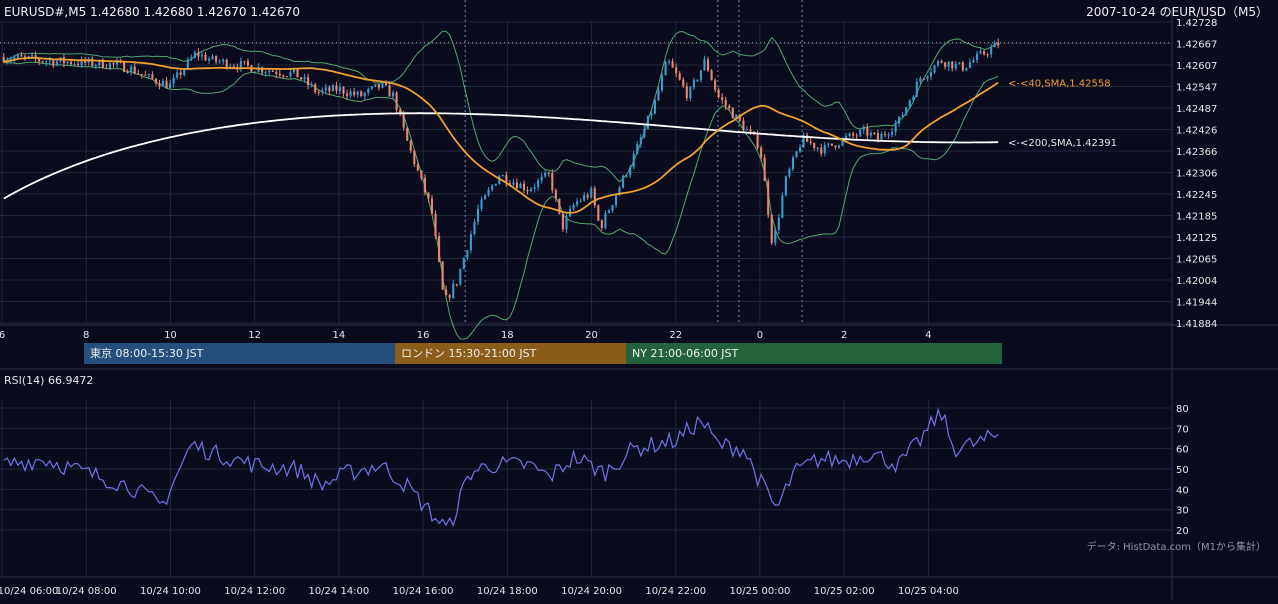 The width and height of the screenshot is (1278, 604). What do you see at coordinates (844, 335) in the screenshot?
I see `hour-tick-label: 2` at bounding box center [844, 335].